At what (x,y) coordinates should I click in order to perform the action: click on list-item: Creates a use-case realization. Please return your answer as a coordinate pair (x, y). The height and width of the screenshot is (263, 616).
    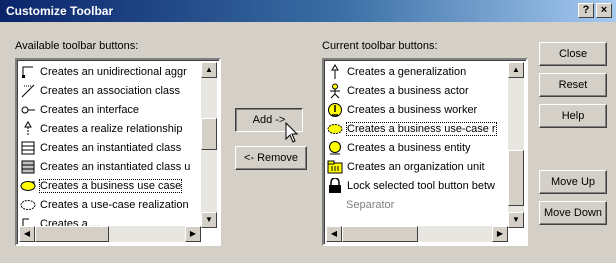
    Looking at the image, I should click on (110, 204).